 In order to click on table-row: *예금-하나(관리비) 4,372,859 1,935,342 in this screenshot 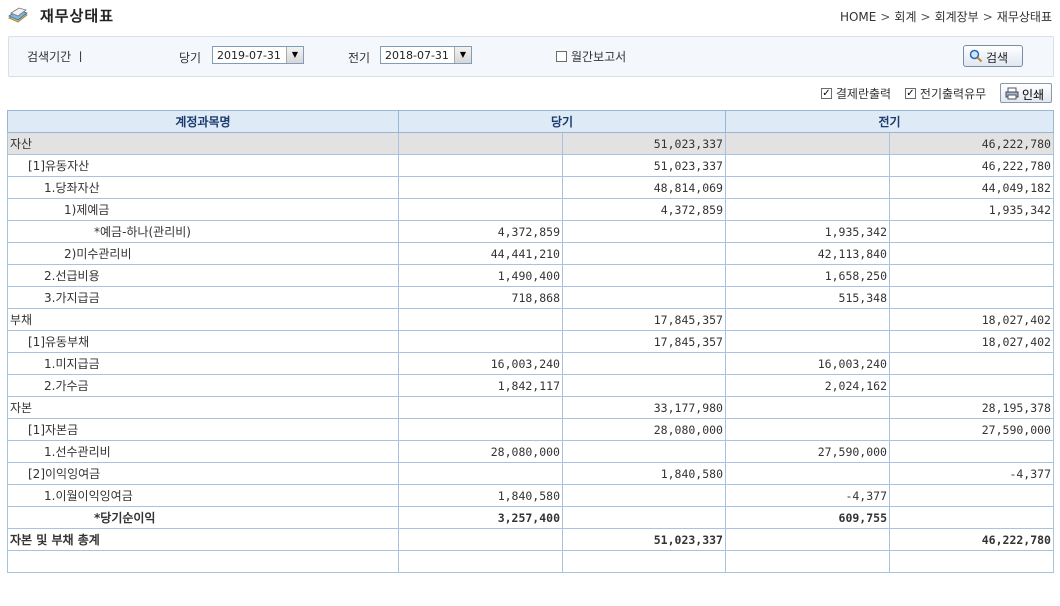, I will do `click(530, 231)`.